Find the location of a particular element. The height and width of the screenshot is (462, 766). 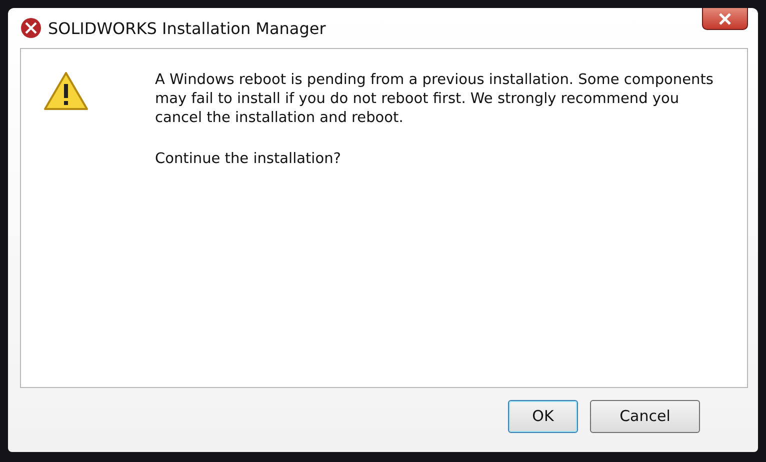

close-button is located at coordinates (725, 19).